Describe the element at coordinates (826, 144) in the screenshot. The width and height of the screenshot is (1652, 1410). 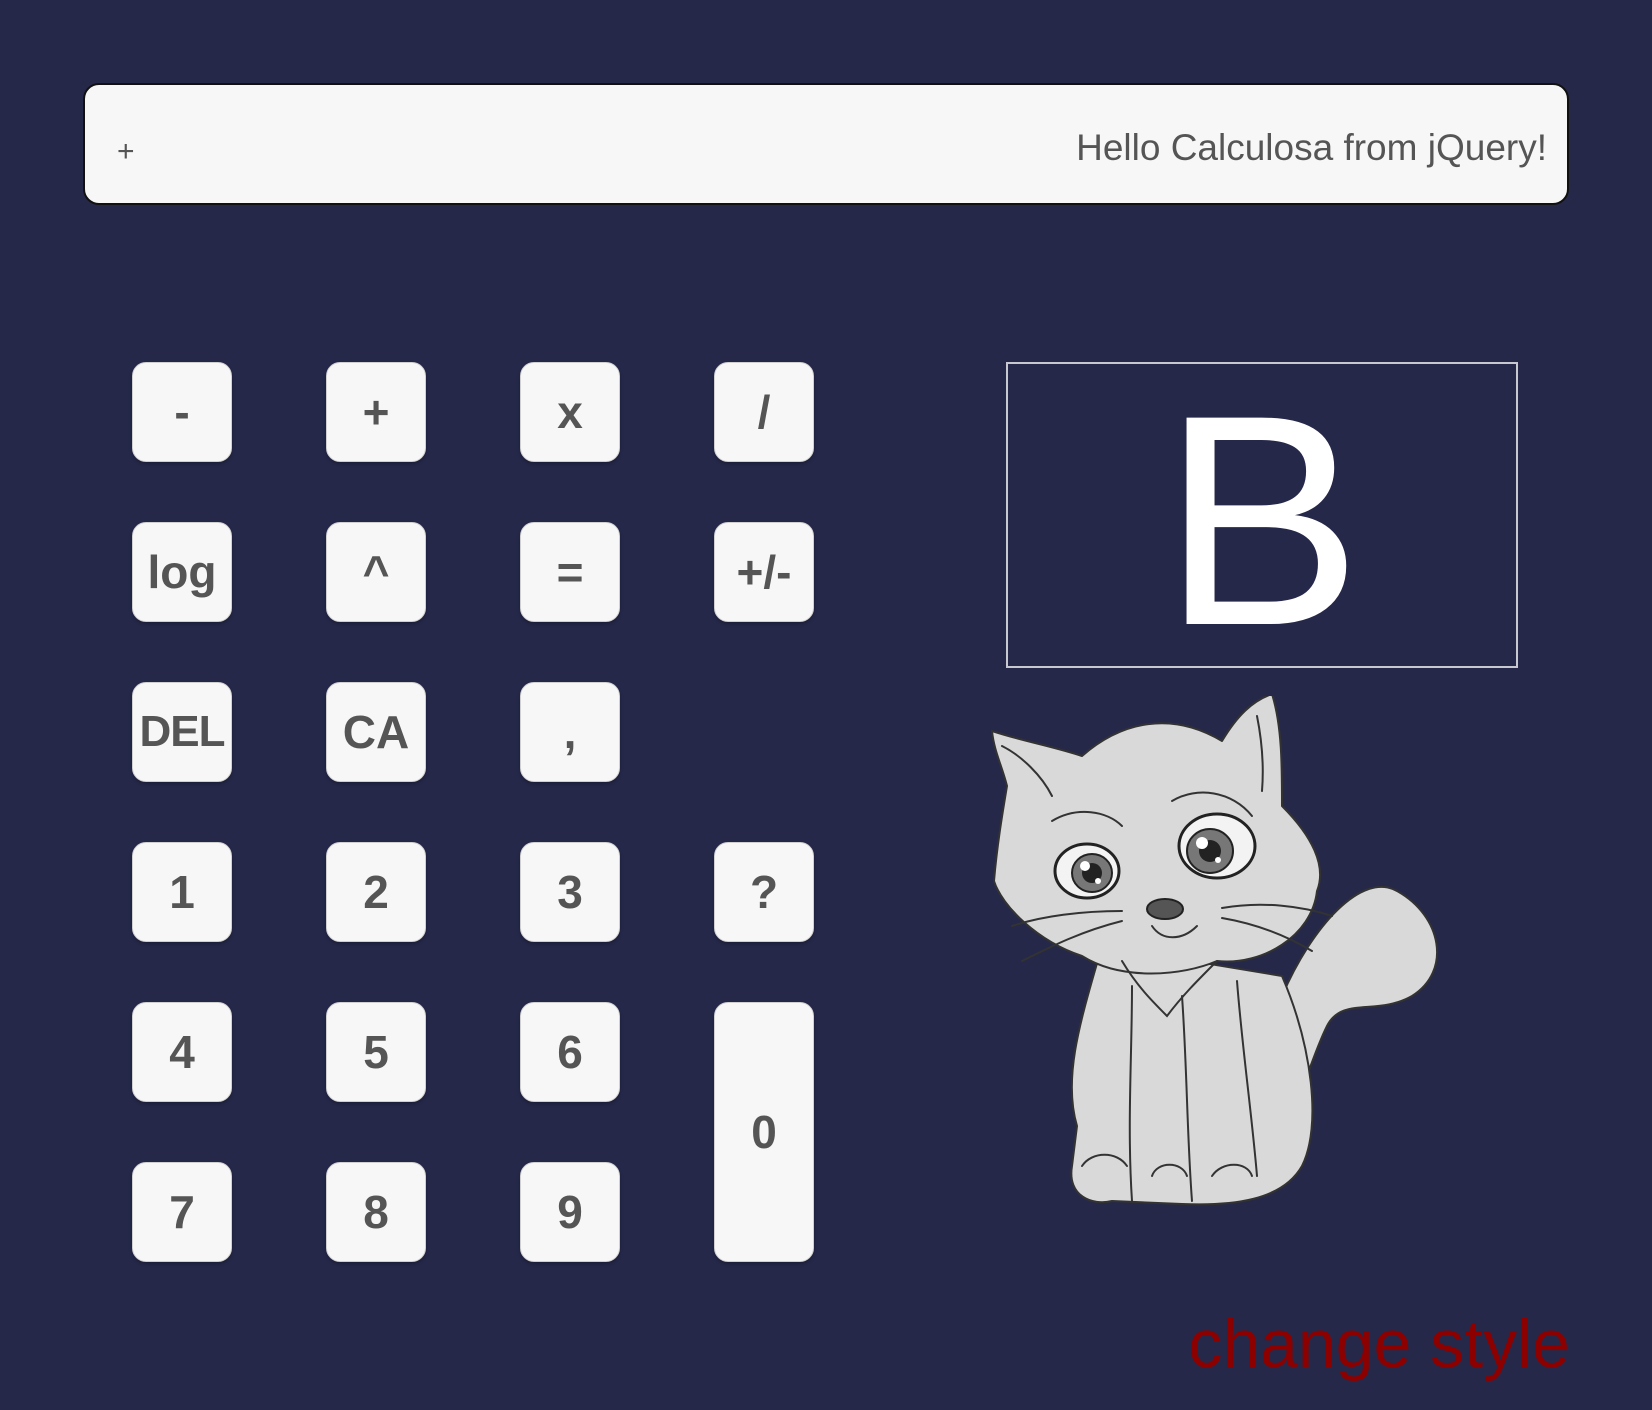
I see `calculator-display: + Hello Calculosa from jQuery!` at that location.